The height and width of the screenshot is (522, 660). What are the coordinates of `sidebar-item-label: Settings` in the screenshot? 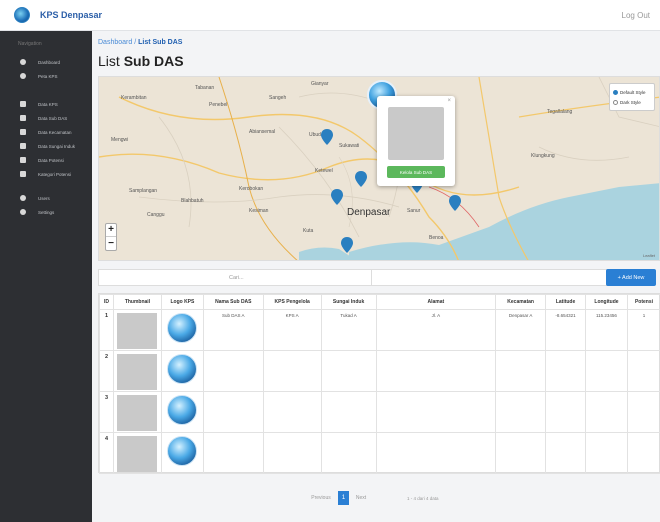 It's located at (46, 212).